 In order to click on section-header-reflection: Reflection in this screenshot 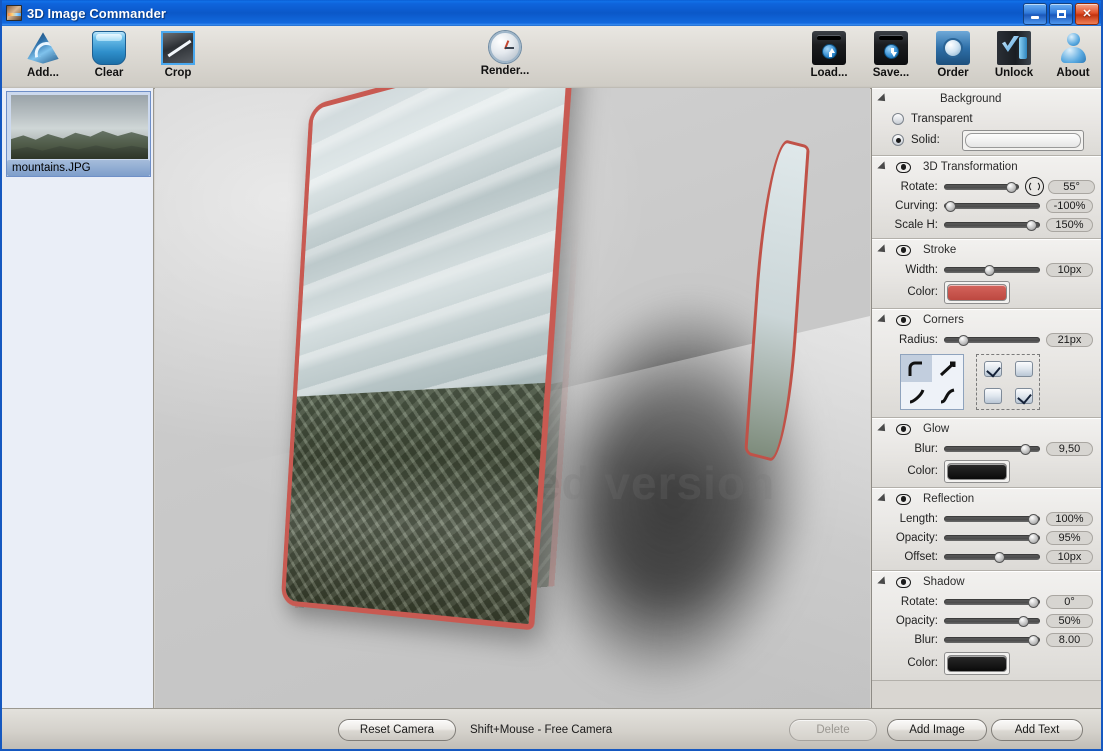, I will do `click(986, 499)`.